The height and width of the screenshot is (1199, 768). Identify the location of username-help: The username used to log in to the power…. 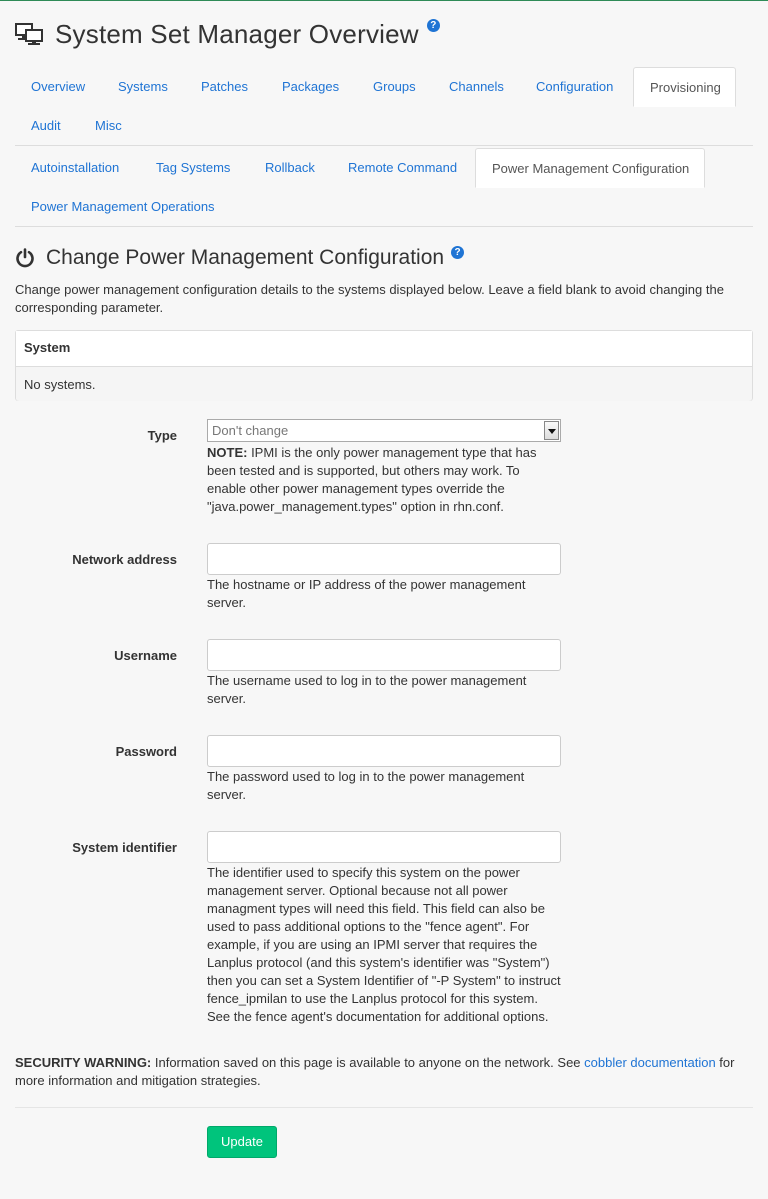
(367, 689).